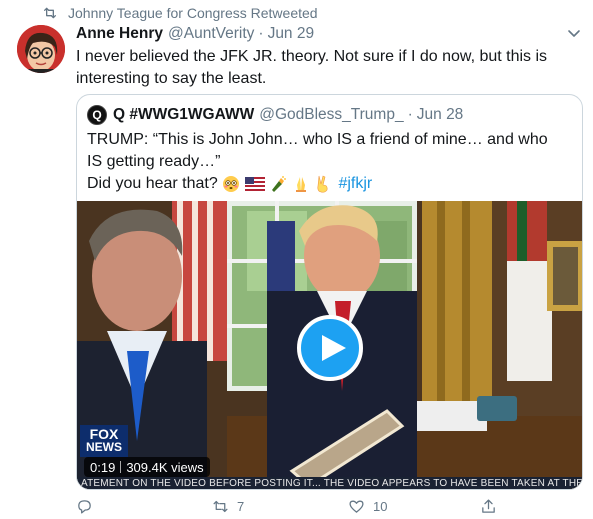 Image resolution: width=593 pixels, height=519 pixels. What do you see at coordinates (356, 506) in the screenshot?
I see `heart-icon` at bounding box center [356, 506].